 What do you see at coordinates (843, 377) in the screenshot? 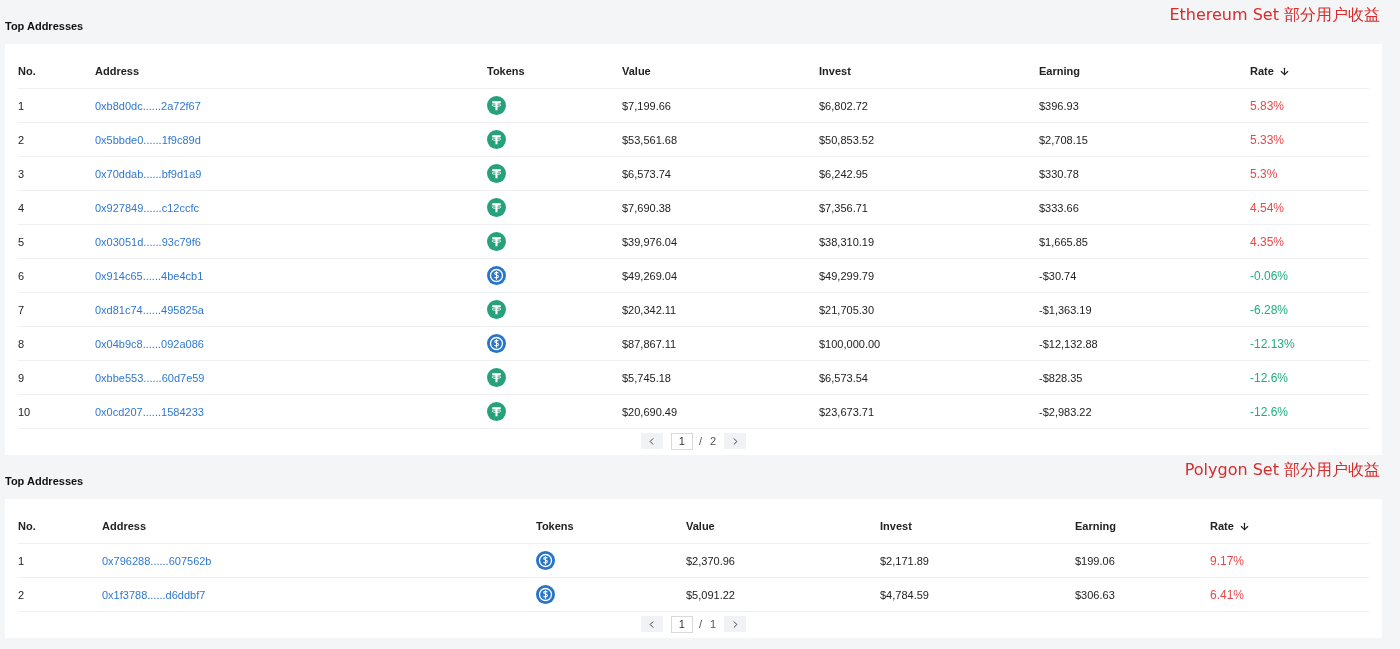
I see `invest-cell: $6,573.54` at bounding box center [843, 377].